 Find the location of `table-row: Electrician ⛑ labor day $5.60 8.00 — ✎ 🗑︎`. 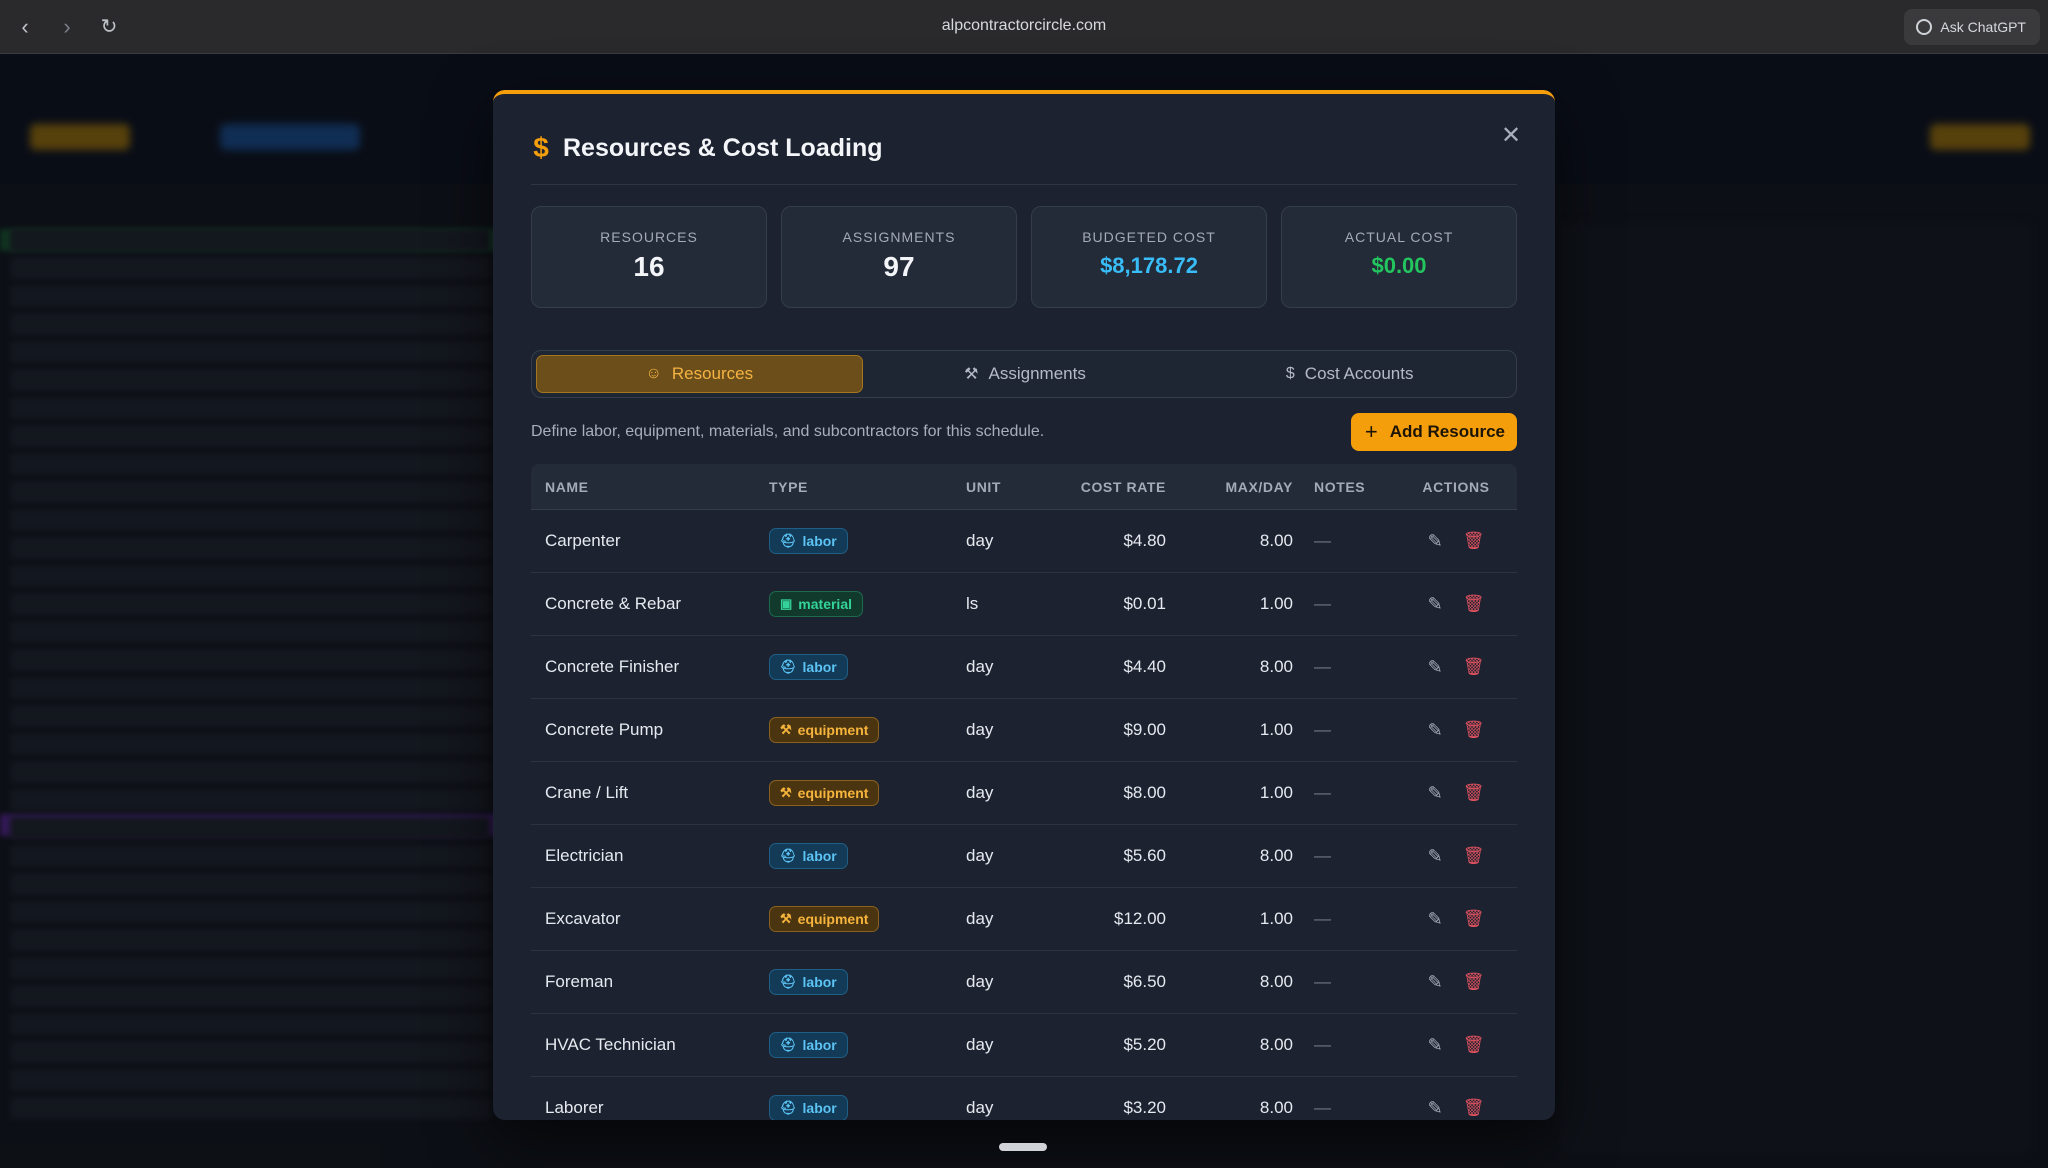

table-row: Electrician ⛑ labor day $5.60 8.00 — ✎ 🗑︎ is located at coordinates (1024, 856).